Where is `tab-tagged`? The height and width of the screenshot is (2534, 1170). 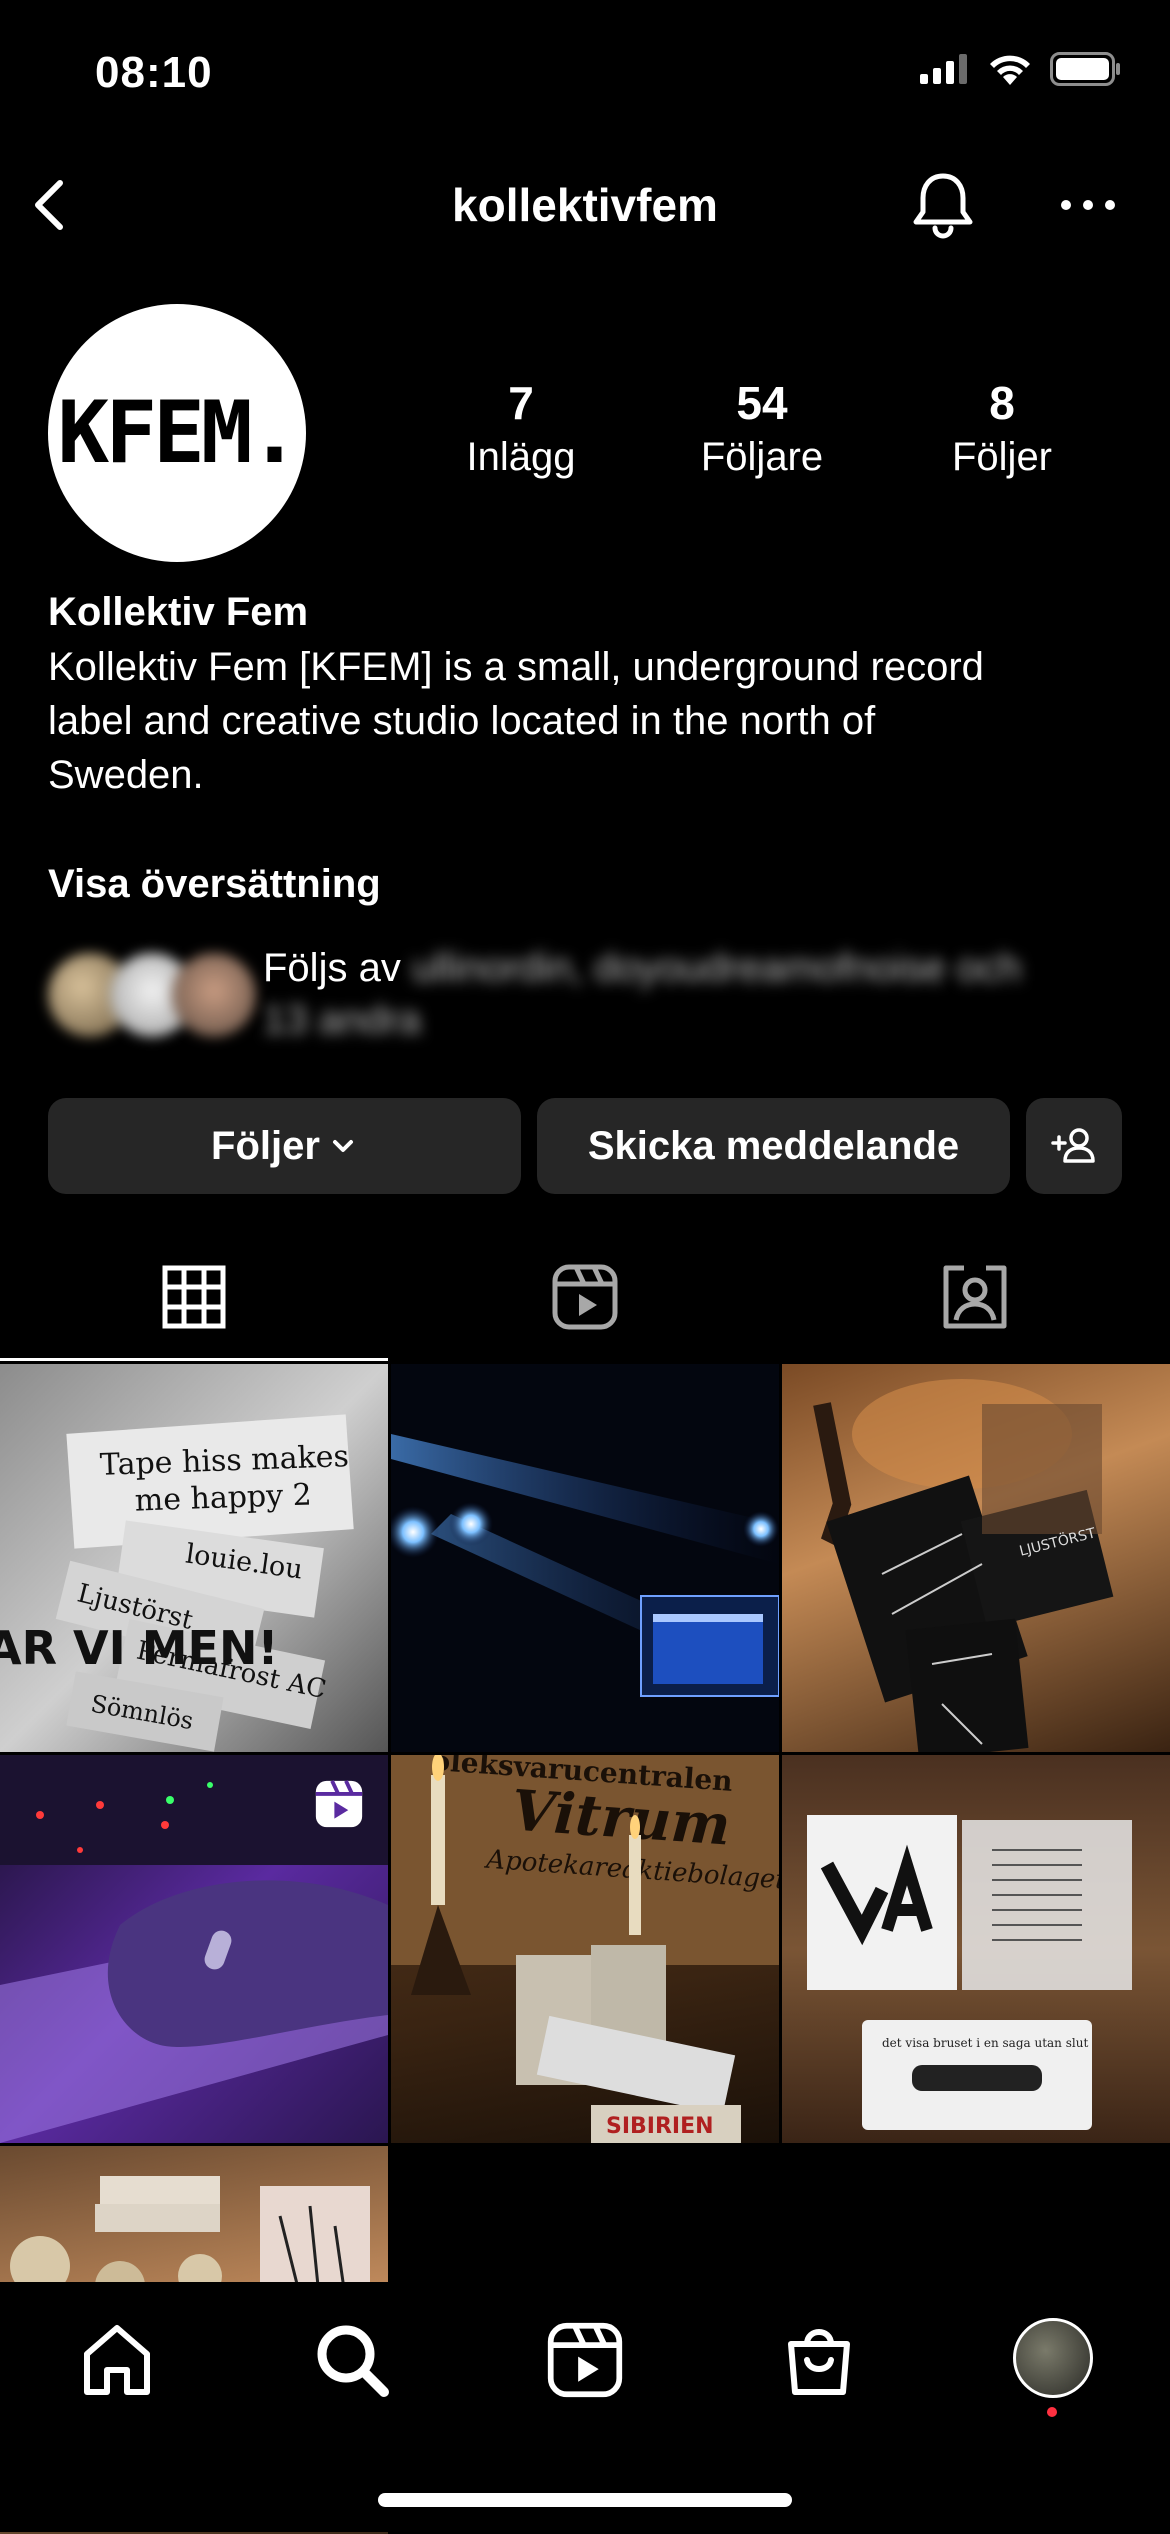 tab-tagged is located at coordinates (975, 1297).